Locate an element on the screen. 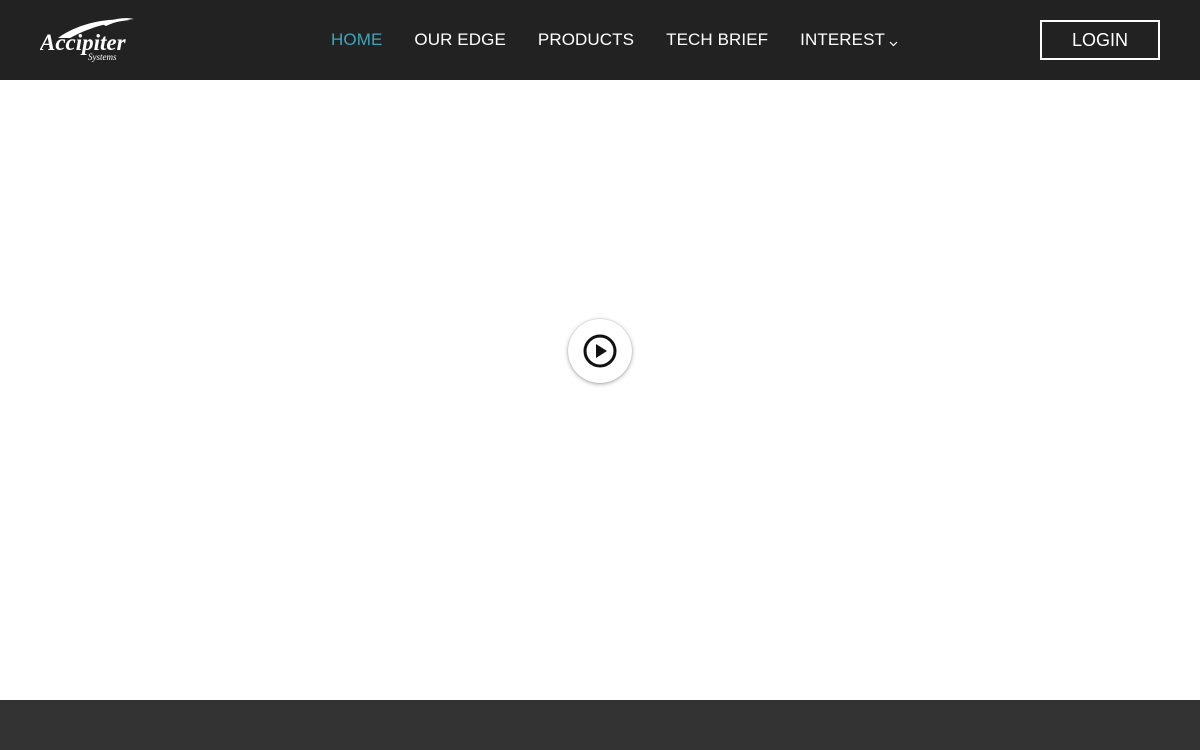  accipiter-systems-logo-icon: Accipiter Systems is located at coordinates (87, 40).